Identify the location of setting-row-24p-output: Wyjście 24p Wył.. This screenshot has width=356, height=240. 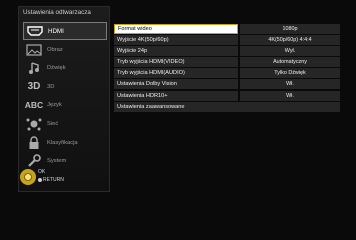
(227, 51).